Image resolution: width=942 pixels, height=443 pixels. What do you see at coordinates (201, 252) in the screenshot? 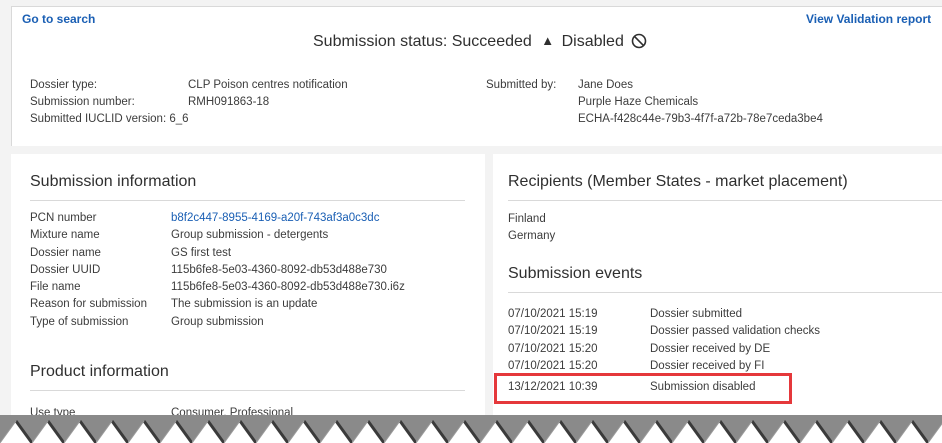
I see `info-value: GS first test` at bounding box center [201, 252].